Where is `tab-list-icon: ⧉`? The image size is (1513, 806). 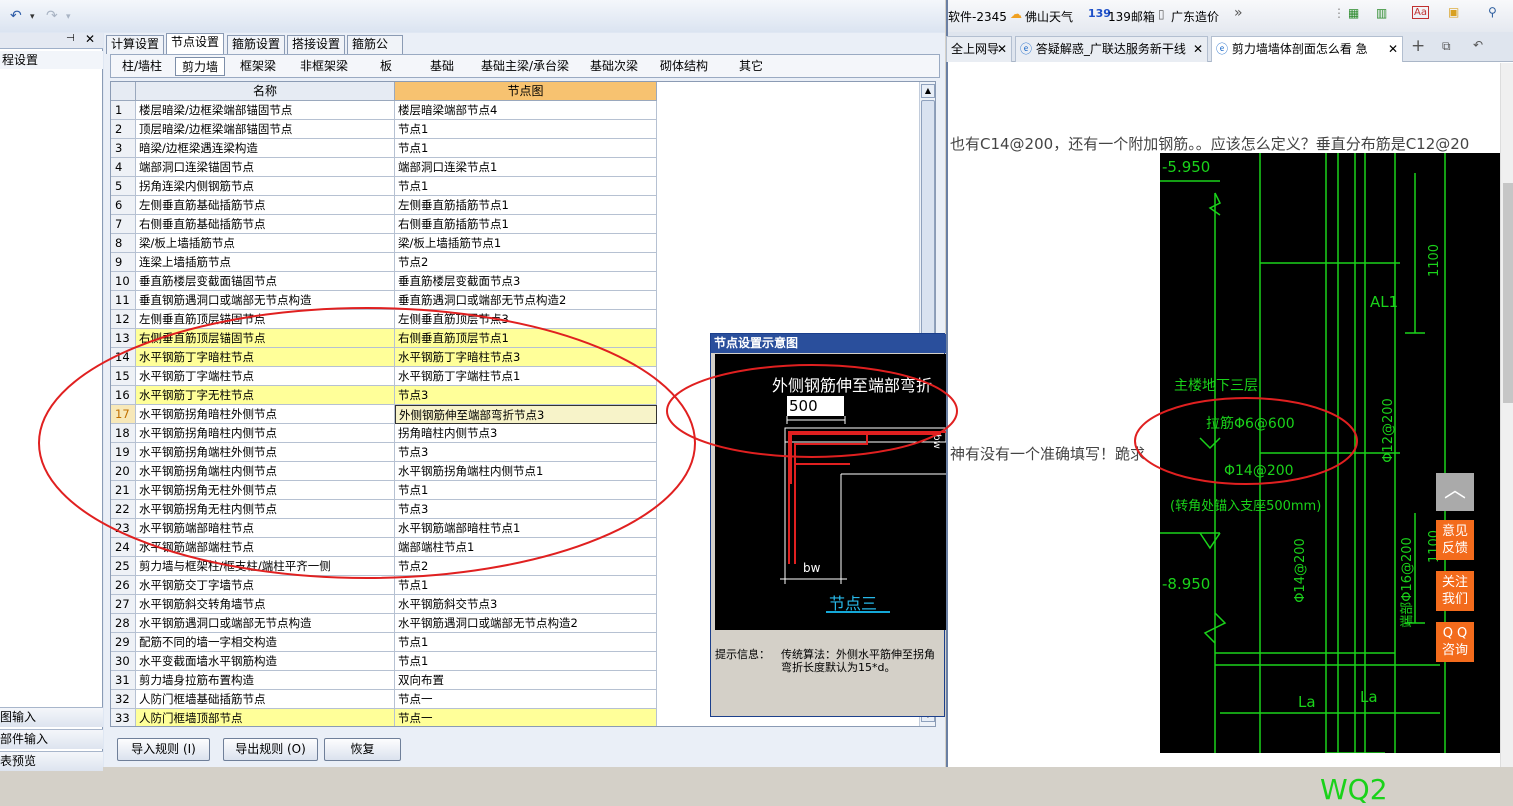 tab-list-icon: ⧉ is located at coordinates (1446, 46).